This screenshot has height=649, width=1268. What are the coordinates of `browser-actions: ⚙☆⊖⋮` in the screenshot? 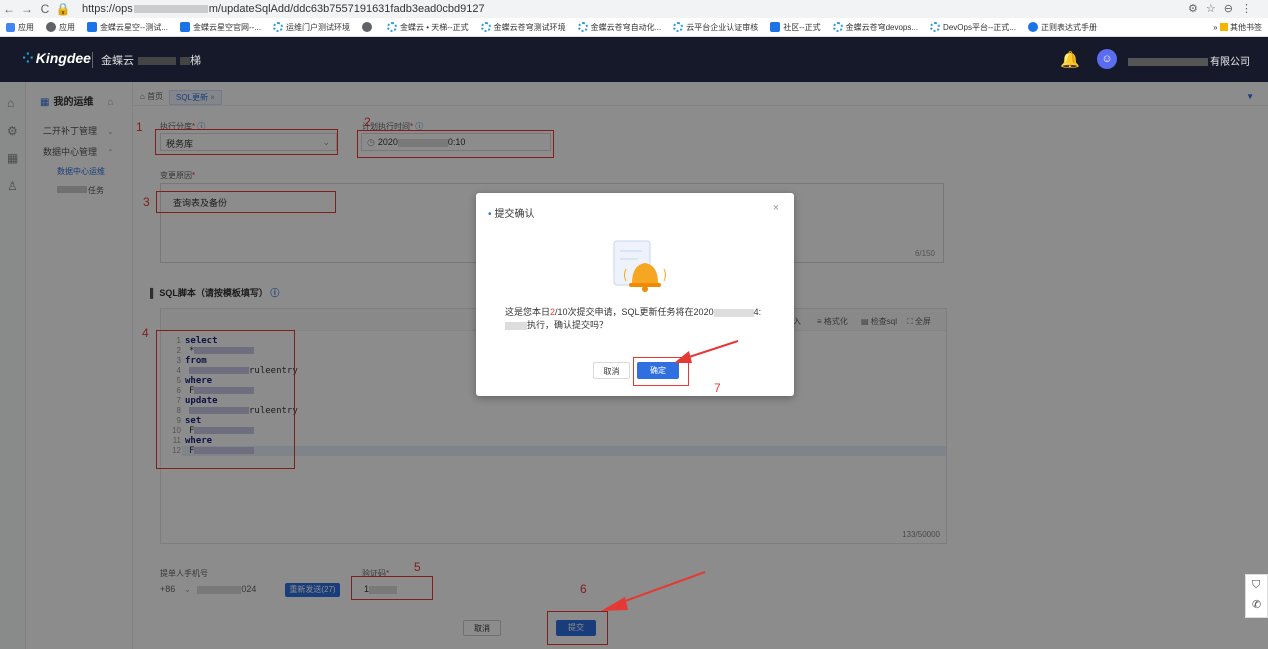 It's located at (1224, 8).